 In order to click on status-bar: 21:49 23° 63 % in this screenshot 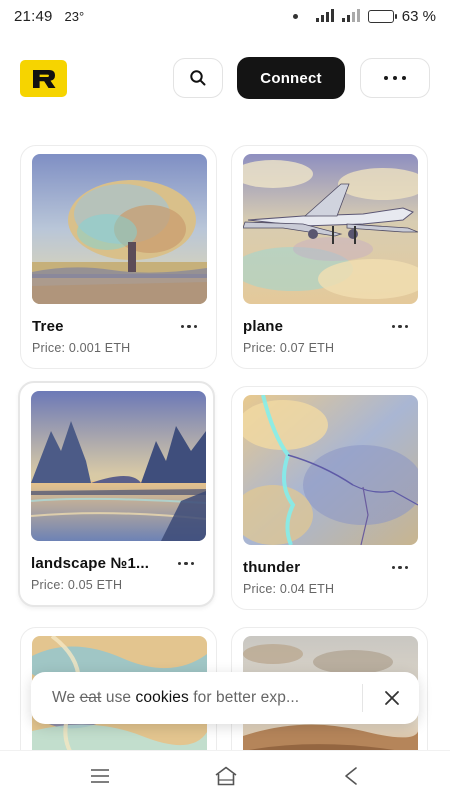, I will do `click(225, 16)`.